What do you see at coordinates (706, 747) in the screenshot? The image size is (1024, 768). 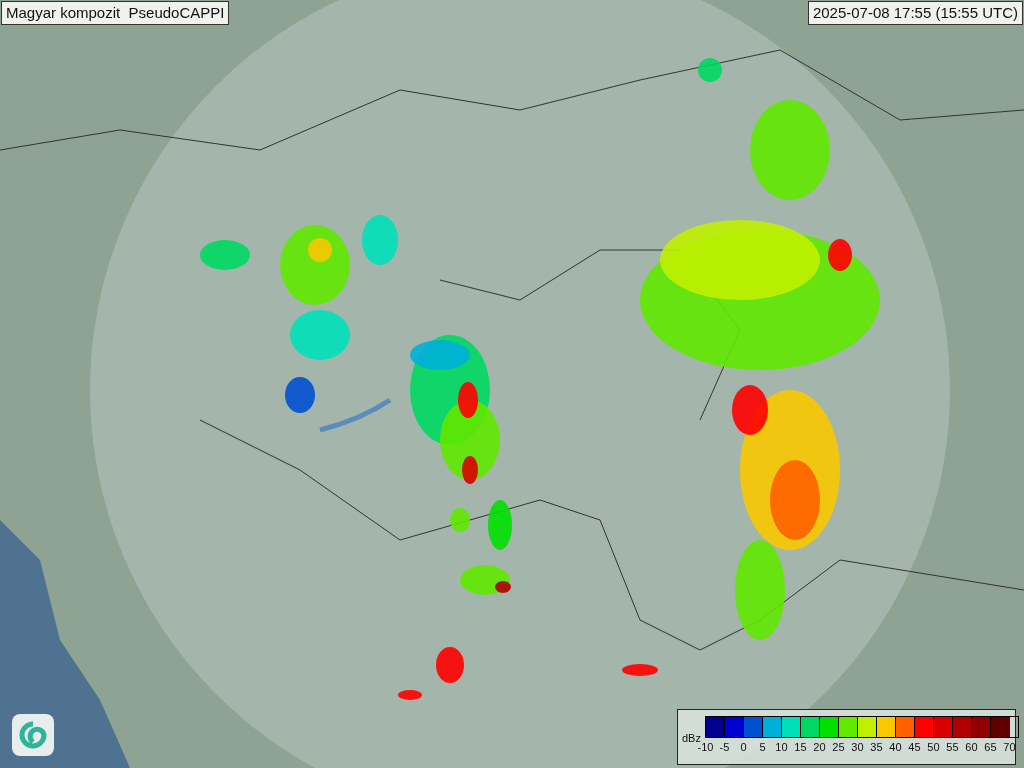 I see `tick-label: -10` at bounding box center [706, 747].